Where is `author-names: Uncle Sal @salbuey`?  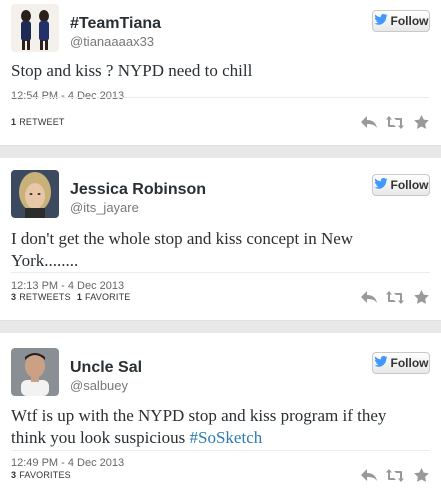
author-names: Uncle Sal @salbuey is located at coordinates (106, 376).